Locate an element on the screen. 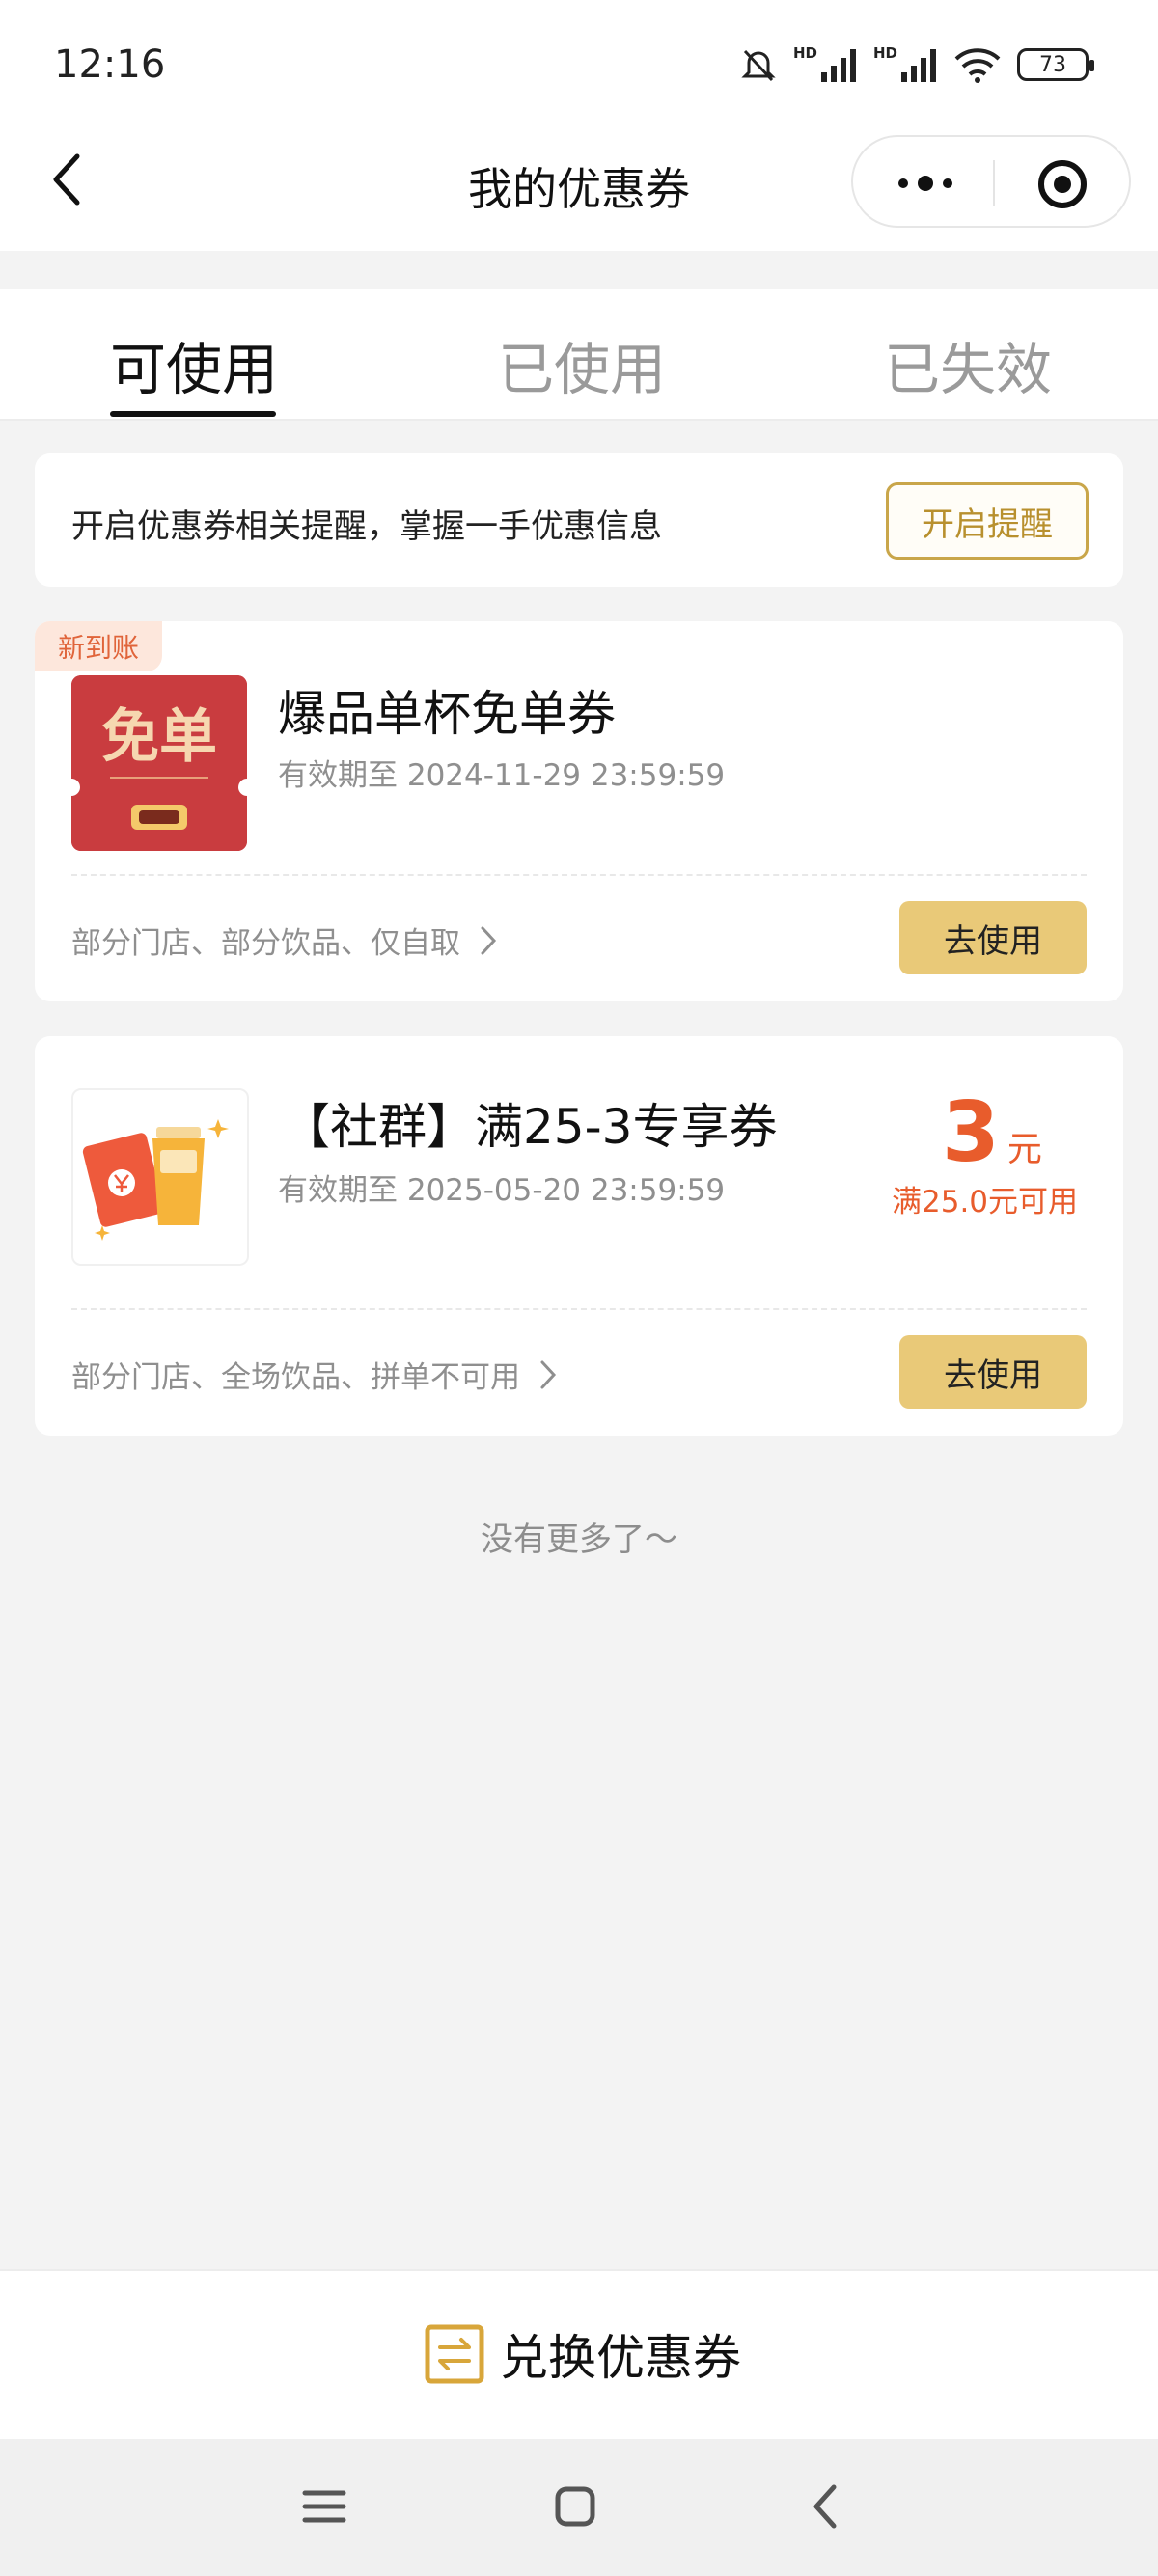 The height and width of the screenshot is (2576, 1158). status-time: 12:16 is located at coordinates (110, 64).